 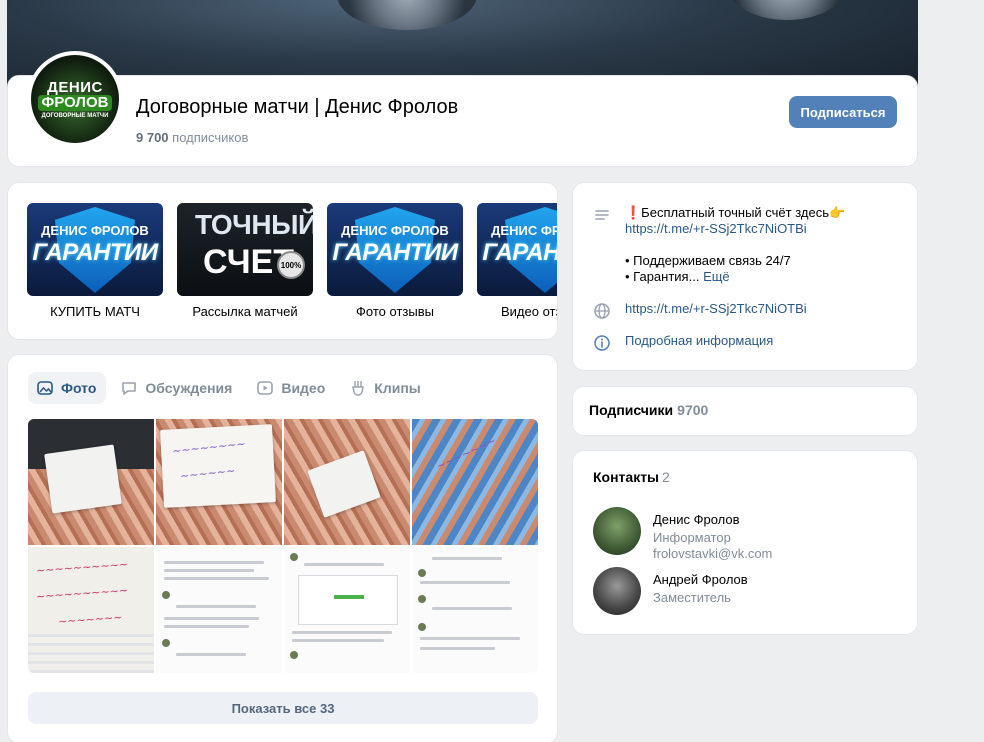 I want to click on tab-clips: Клипы, so click(x=385, y=388).